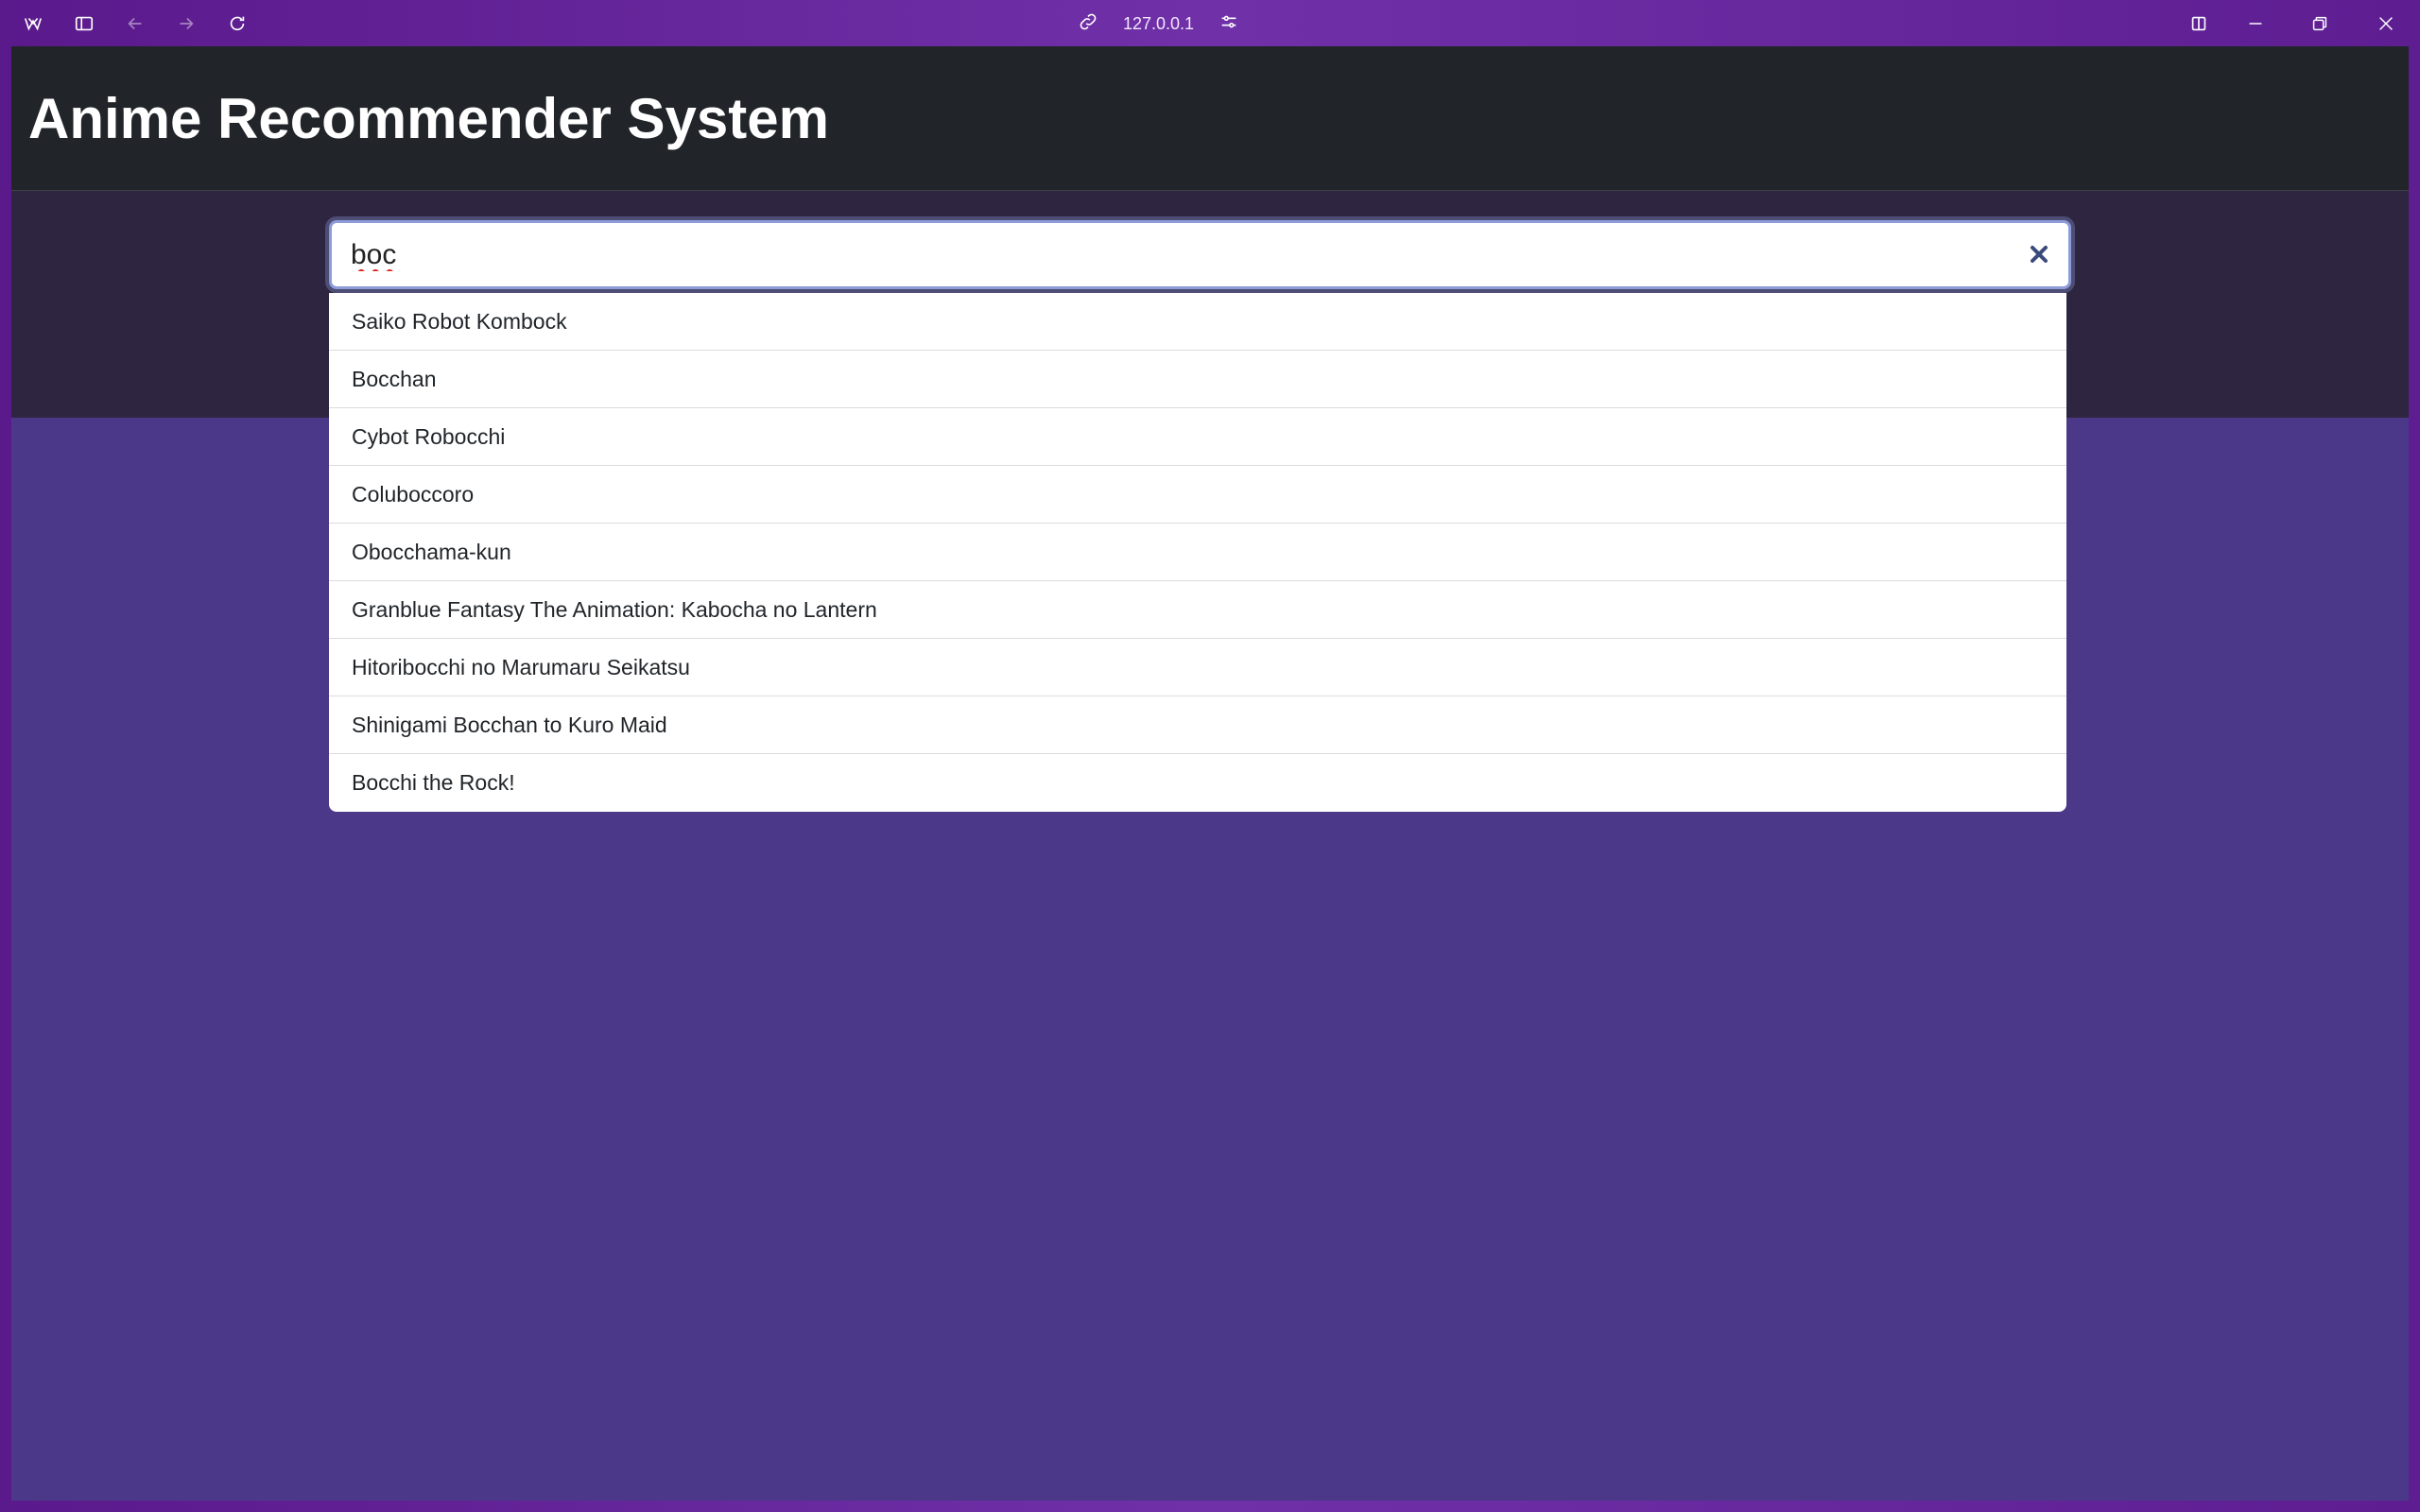  Describe the element at coordinates (1197, 437) in the screenshot. I see `list-item: Cybot Robocchi` at that location.